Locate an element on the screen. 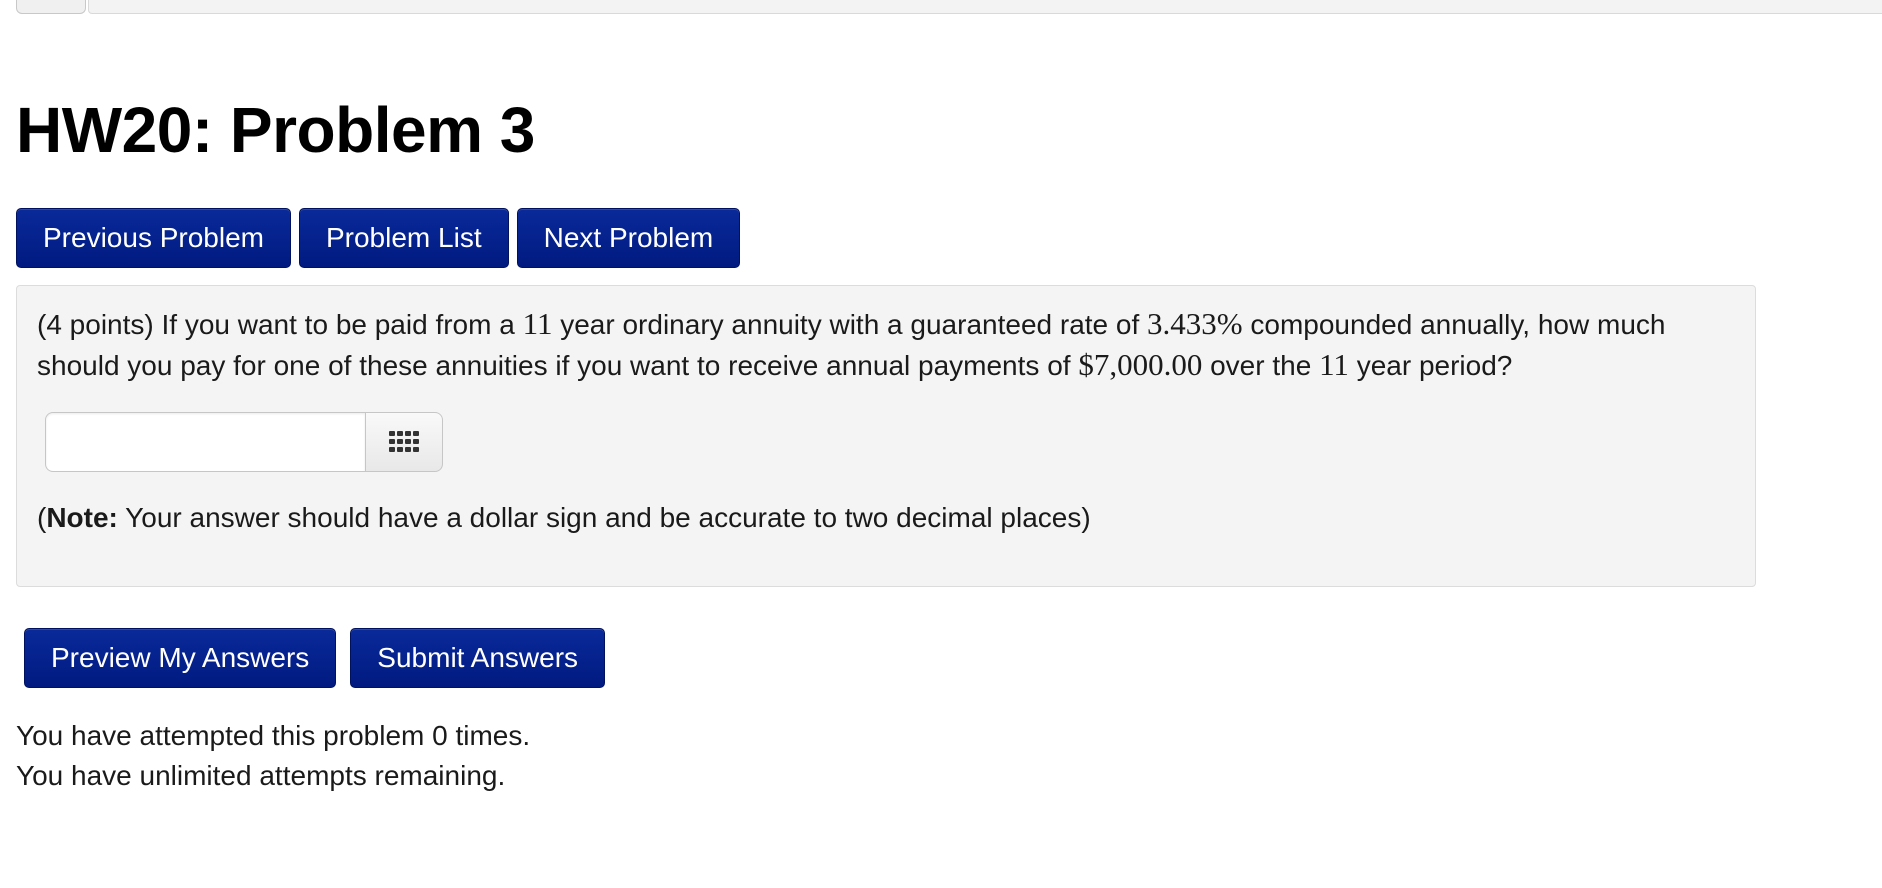  attempts-remaining-text: You have unlimited attempts remaining. is located at coordinates (261, 775).